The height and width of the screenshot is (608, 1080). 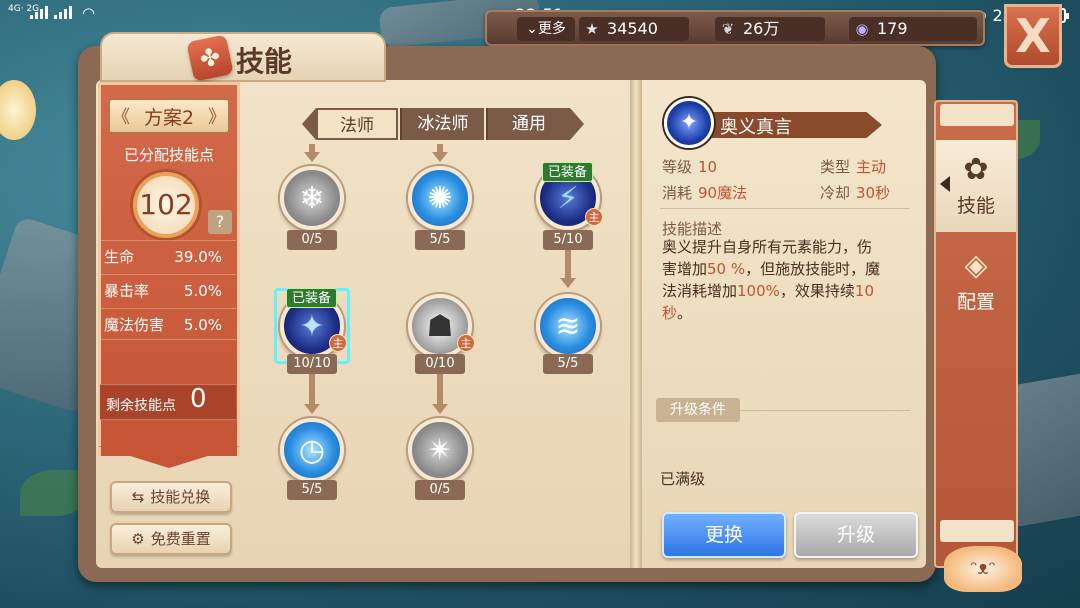 What do you see at coordinates (168, 324) in the screenshot?
I see `stat-row-magic-damage: 魔法伤害 5.0%` at bounding box center [168, 324].